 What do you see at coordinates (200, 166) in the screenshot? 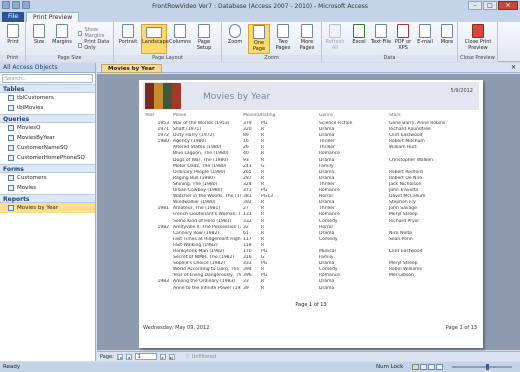
I see `cell-movie: Motor Dadz, The (1980)` at bounding box center [200, 166].